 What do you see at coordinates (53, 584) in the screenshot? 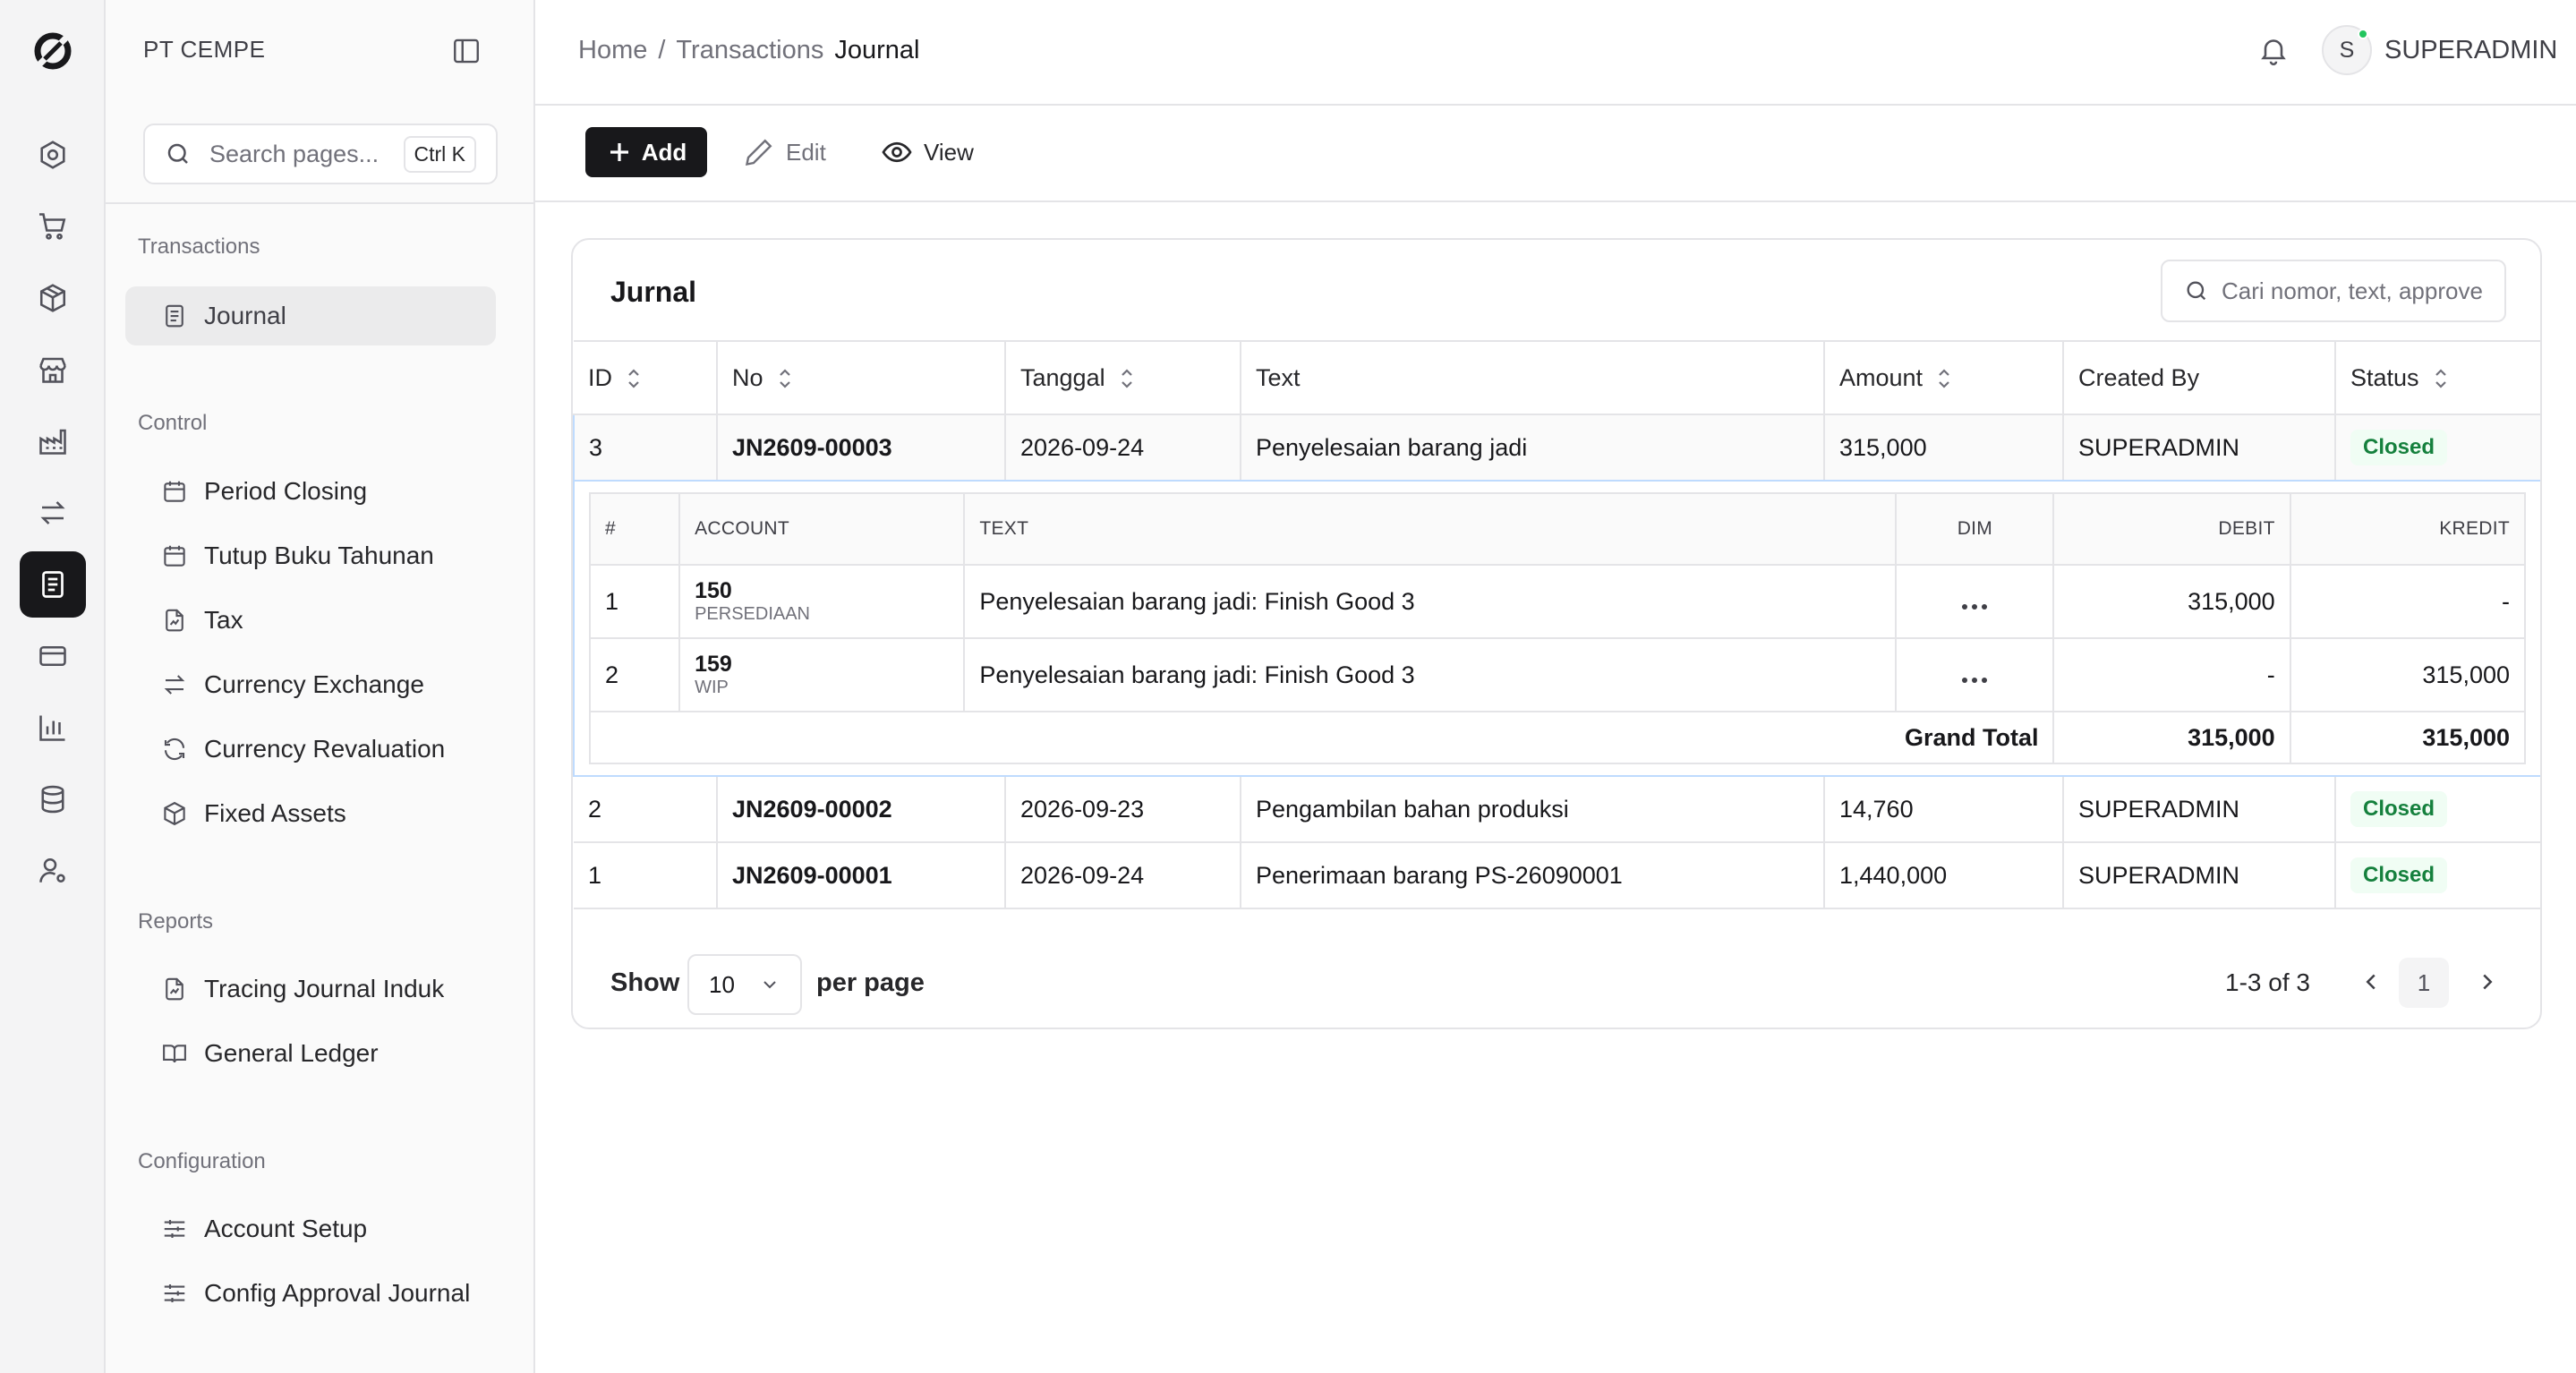
I see `journal-icon` at bounding box center [53, 584].